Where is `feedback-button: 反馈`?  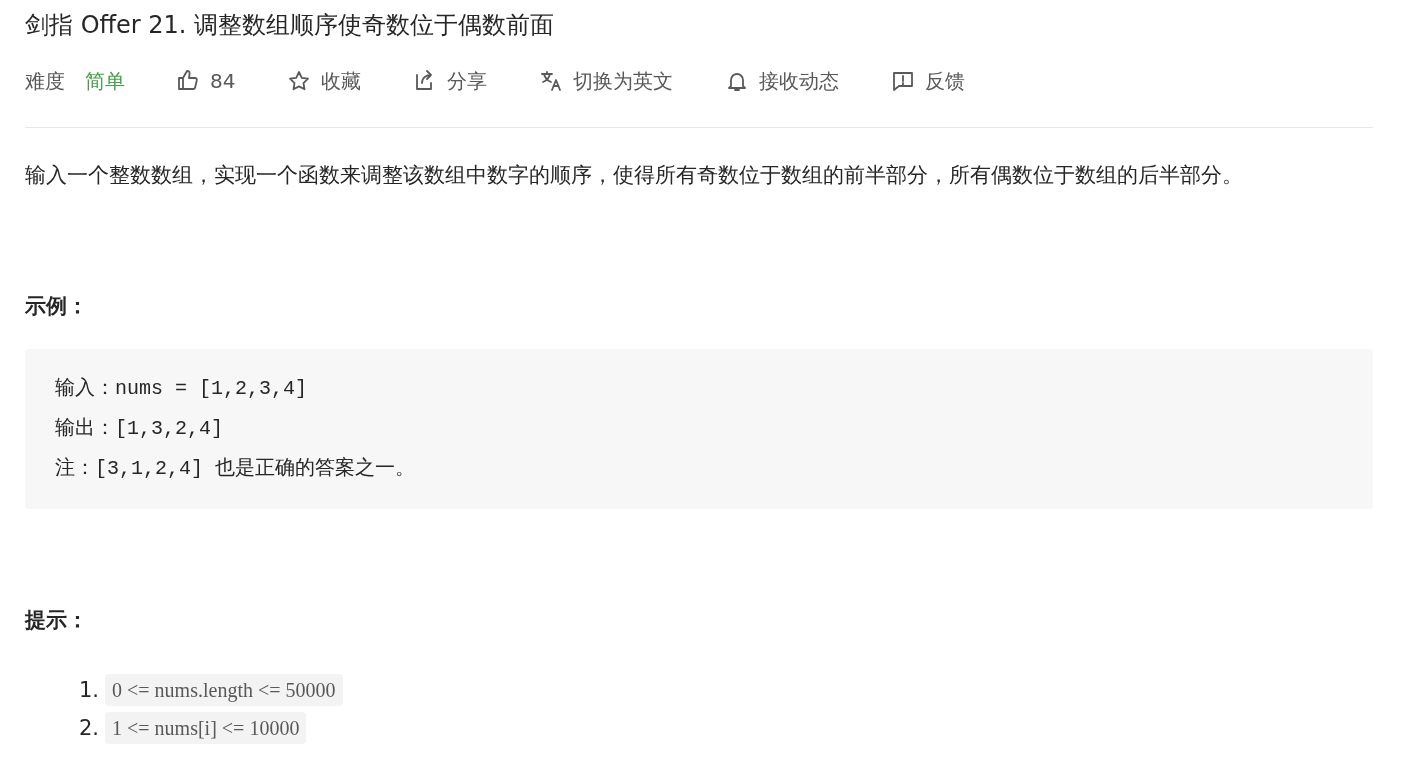 feedback-button: 反馈 is located at coordinates (928, 81).